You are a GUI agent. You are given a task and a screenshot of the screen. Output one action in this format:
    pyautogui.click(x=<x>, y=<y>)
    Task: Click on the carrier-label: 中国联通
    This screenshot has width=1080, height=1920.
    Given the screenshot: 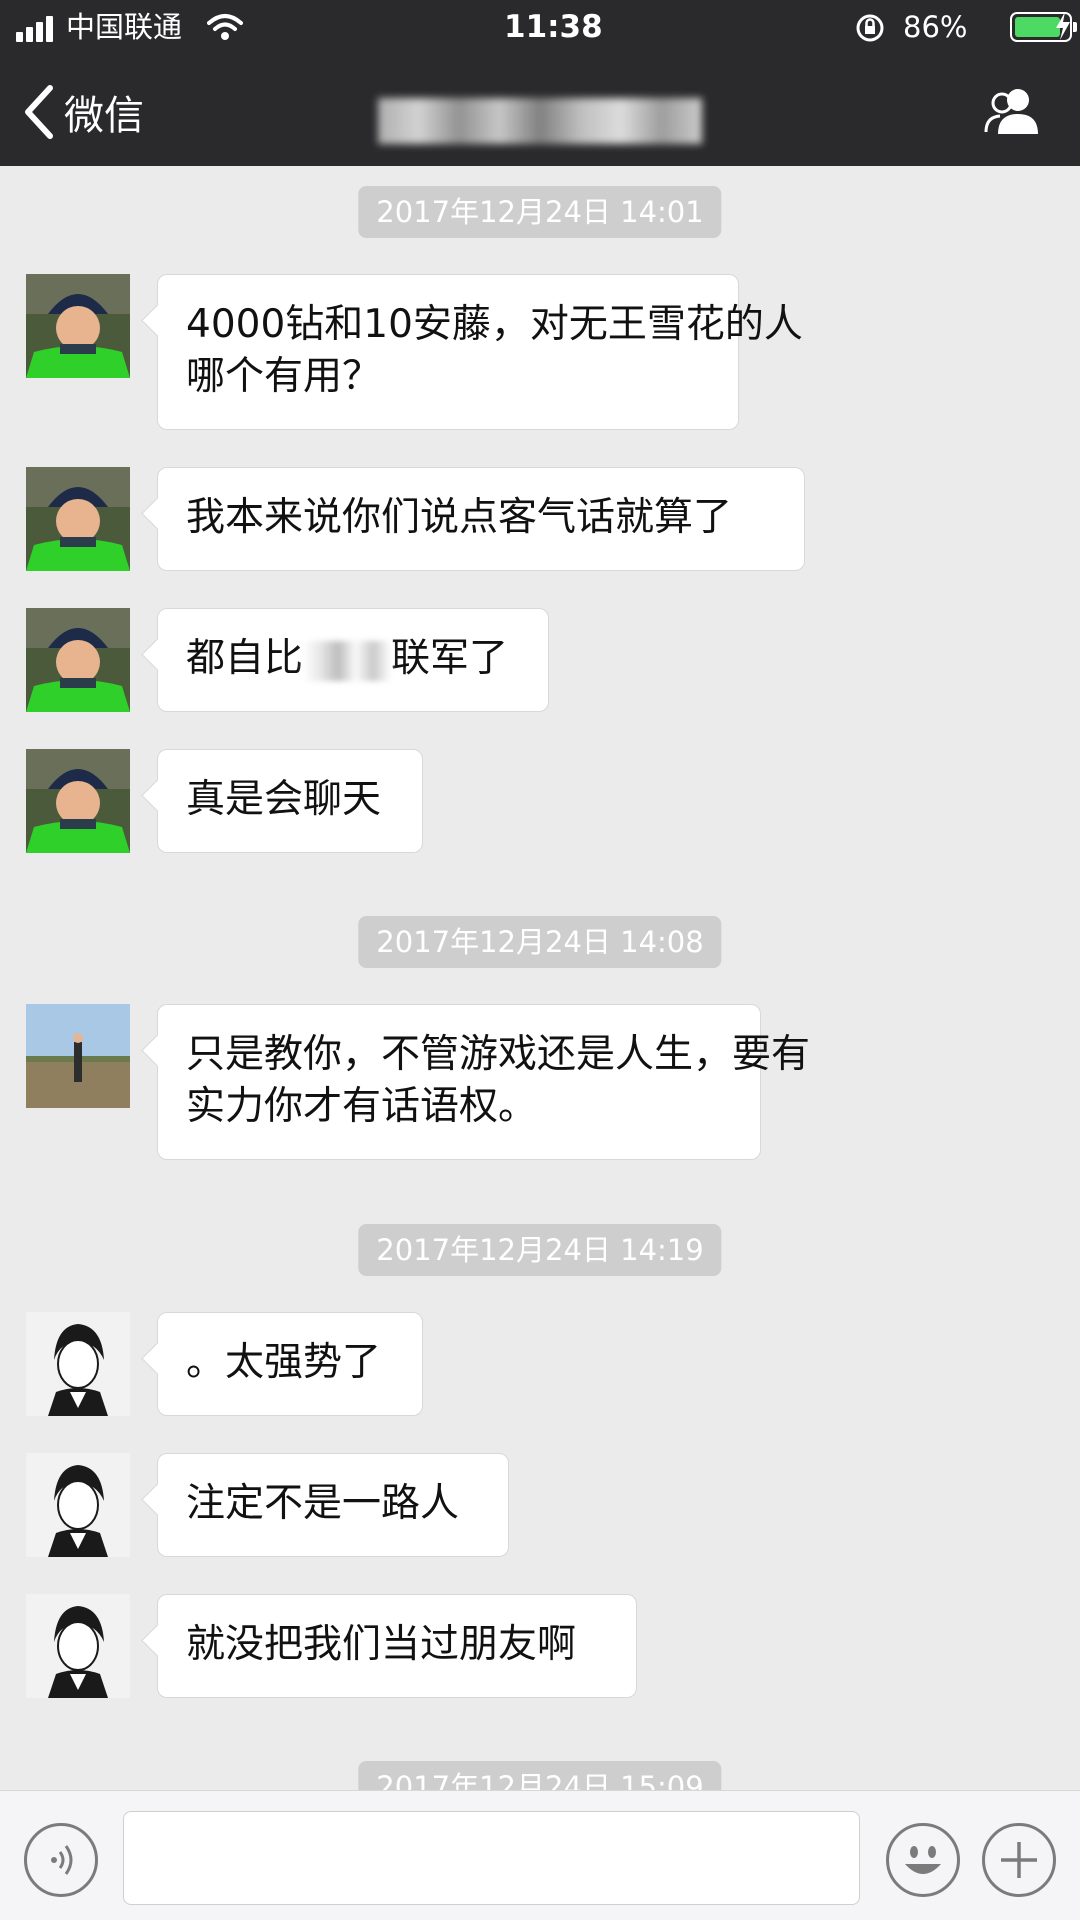 What is the action you would take?
    pyautogui.click(x=124, y=27)
    